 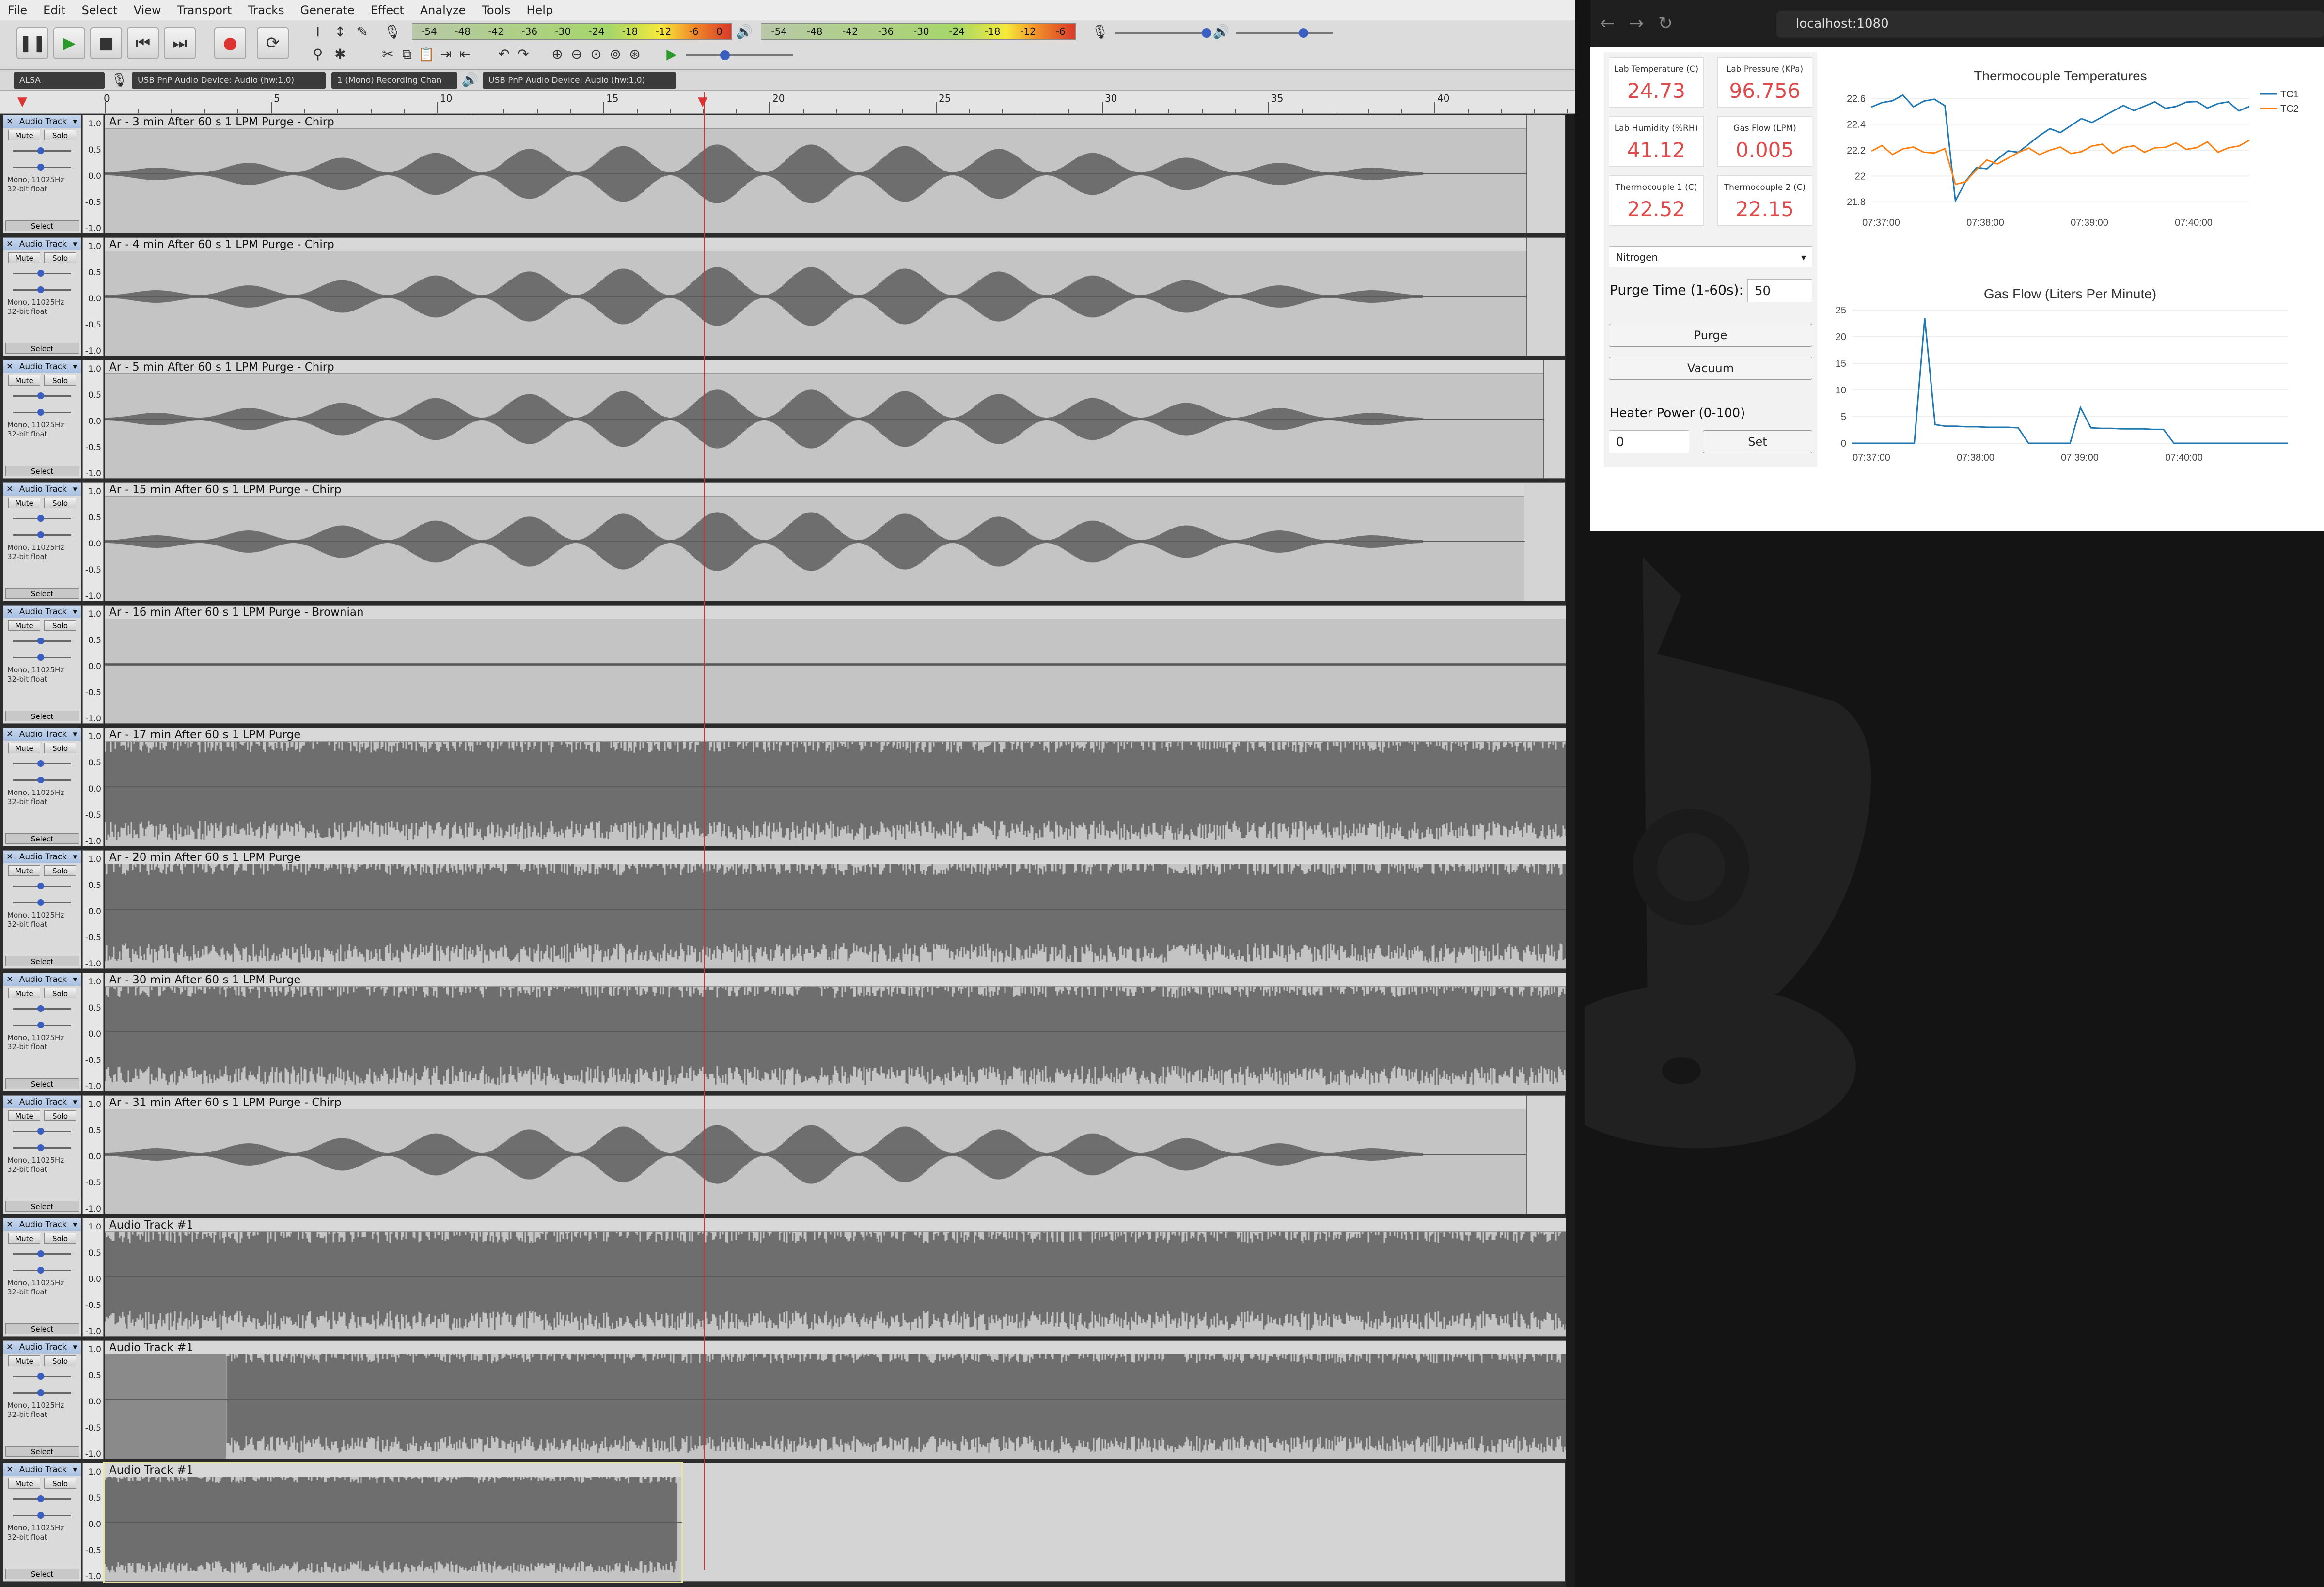 I want to click on skip-start-button: ⏮, so click(x=143, y=43).